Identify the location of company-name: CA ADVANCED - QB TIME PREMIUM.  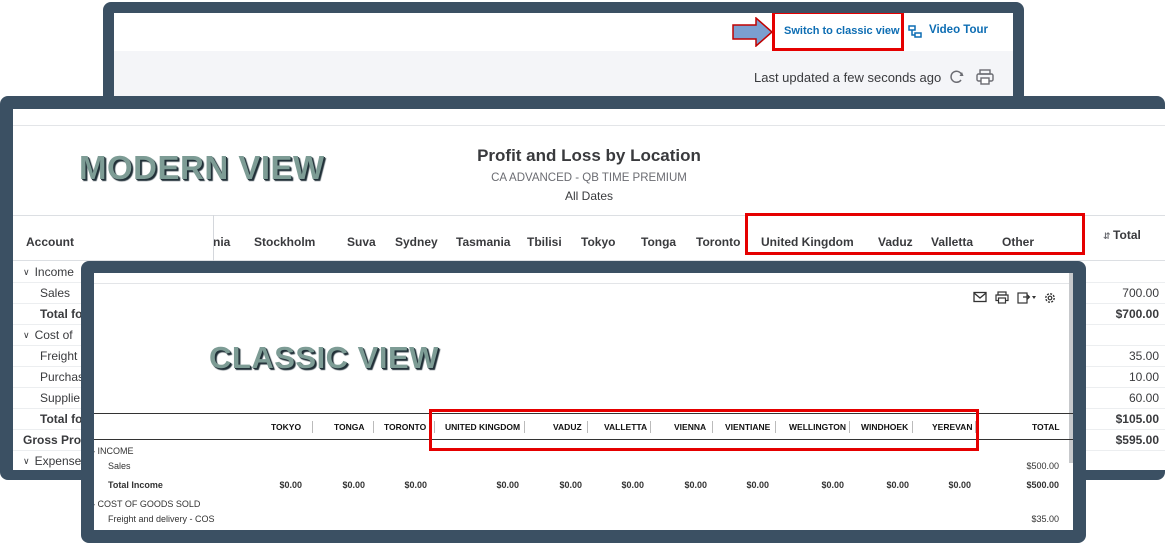
(589, 178).